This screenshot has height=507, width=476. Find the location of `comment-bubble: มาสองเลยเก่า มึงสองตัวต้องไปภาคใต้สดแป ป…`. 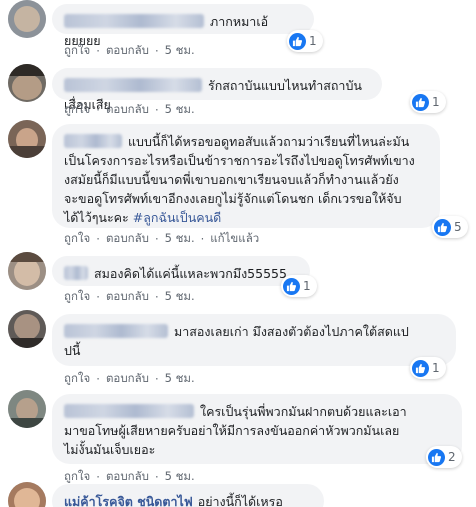

comment-bubble: มาสองเลยเก่า มึงสองตัวต้องไปภาคใต้สดแป ป… is located at coordinates (254, 340).